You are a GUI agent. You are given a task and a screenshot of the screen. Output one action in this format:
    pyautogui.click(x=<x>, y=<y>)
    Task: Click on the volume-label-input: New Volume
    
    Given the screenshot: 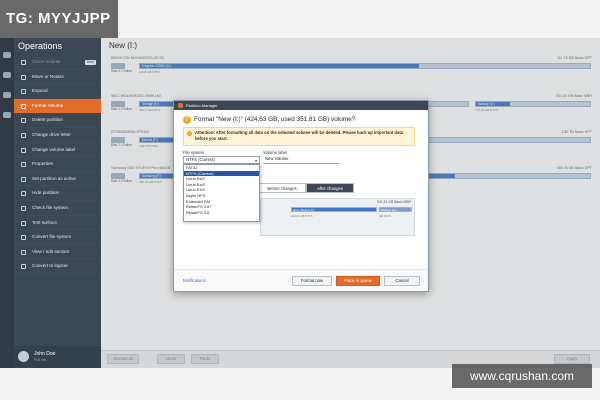 What is the action you would take?
    pyautogui.click(x=301, y=160)
    